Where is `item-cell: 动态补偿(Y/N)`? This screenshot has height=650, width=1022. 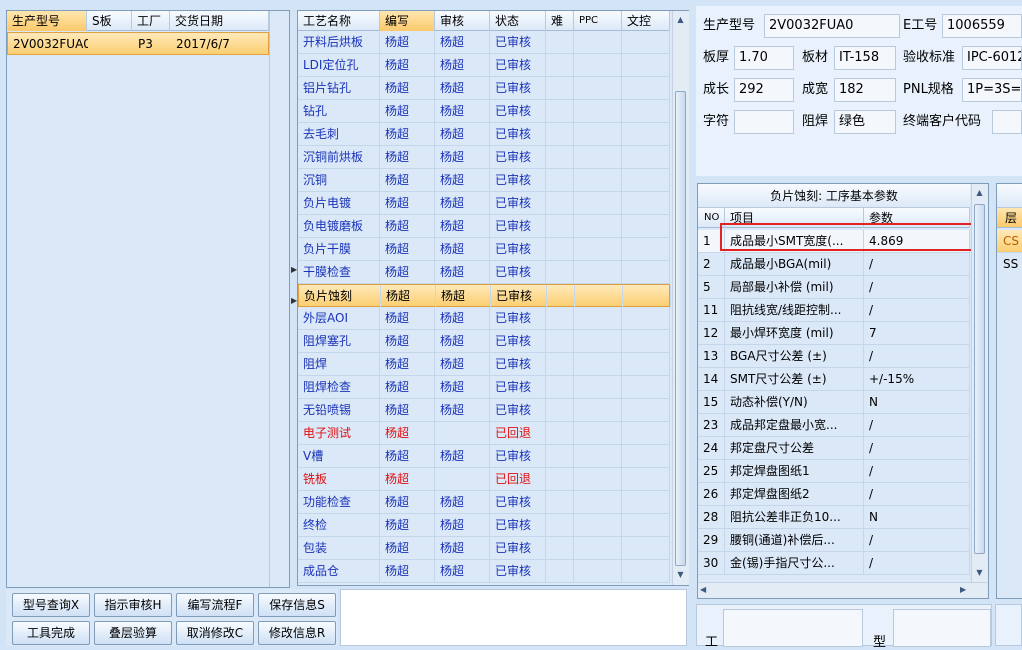 item-cell: 动态补偿(Y/N) is located at coordinates (794, 402).